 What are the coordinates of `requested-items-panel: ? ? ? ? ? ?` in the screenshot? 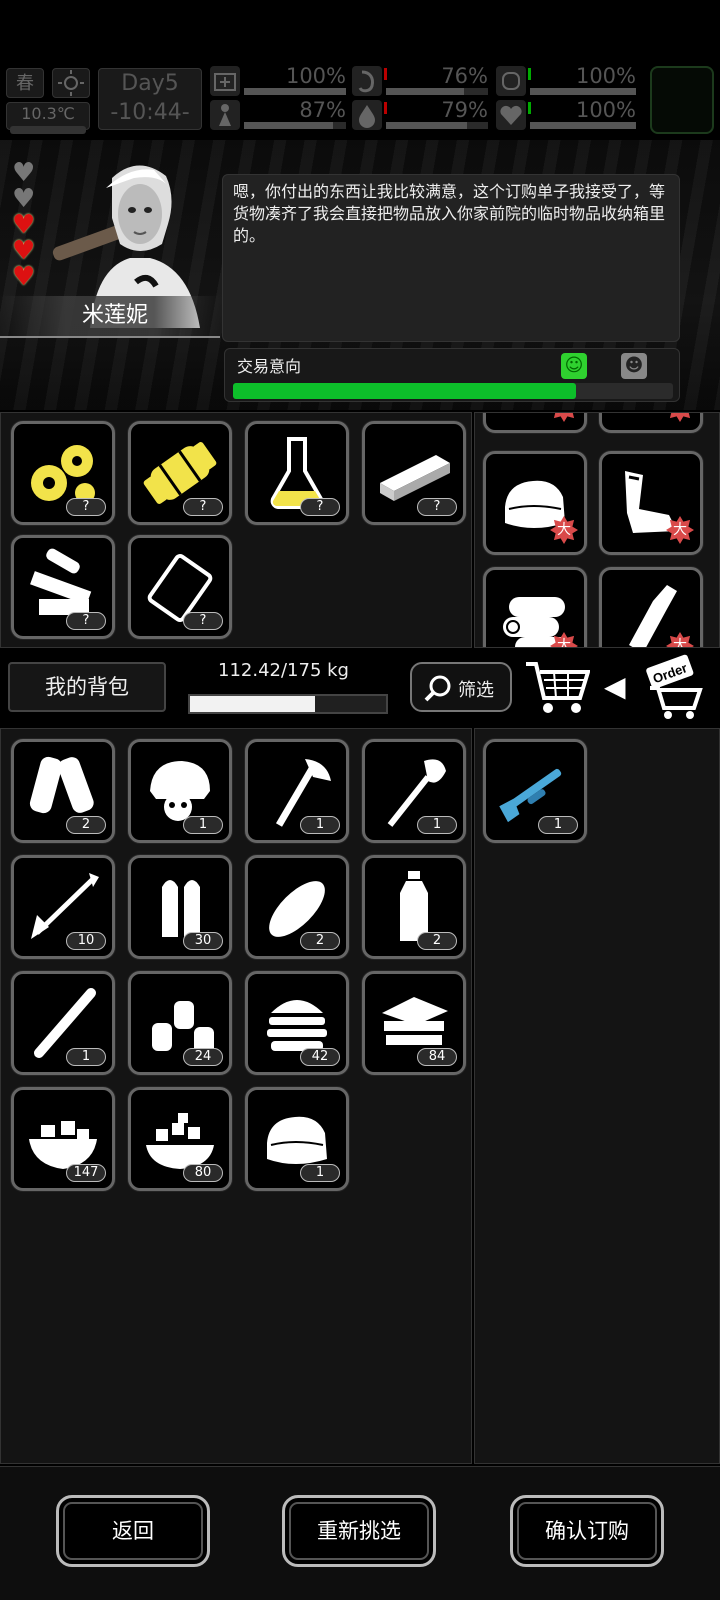 It's located at (236, 530).